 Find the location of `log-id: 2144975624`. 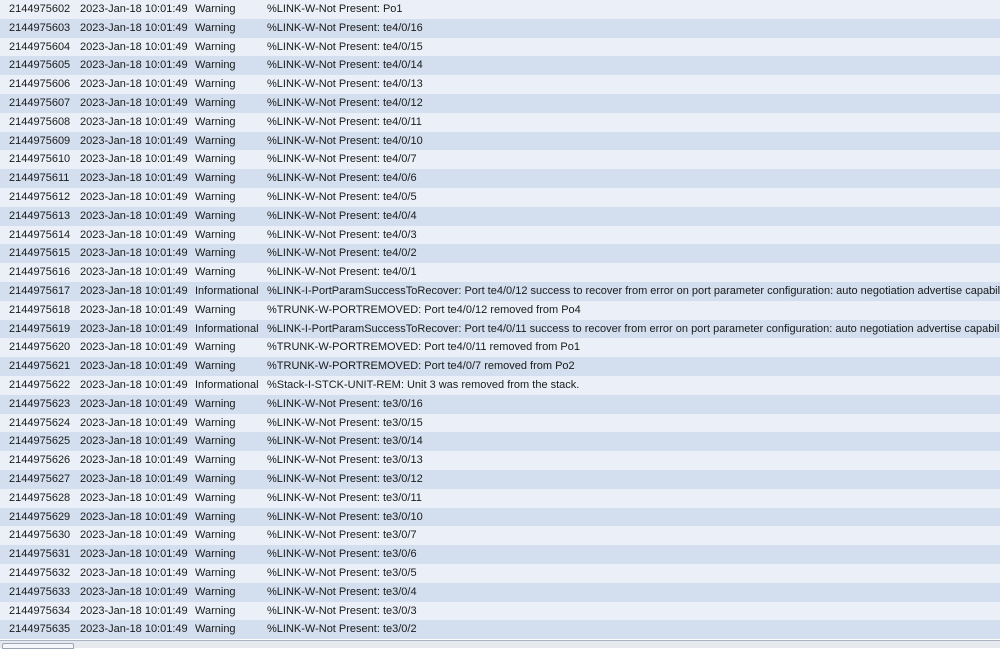

log-id: 2144975624 is located at coordinates (40, 422).